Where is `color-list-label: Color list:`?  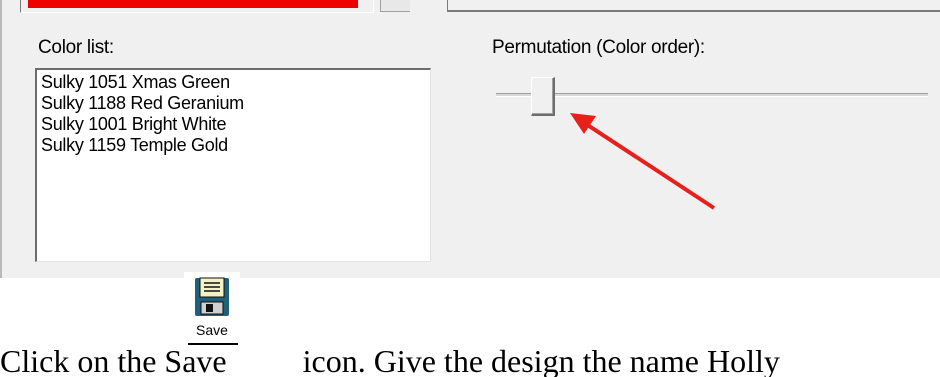
color-list-label: Color list: is located at coordinates (76, 47).